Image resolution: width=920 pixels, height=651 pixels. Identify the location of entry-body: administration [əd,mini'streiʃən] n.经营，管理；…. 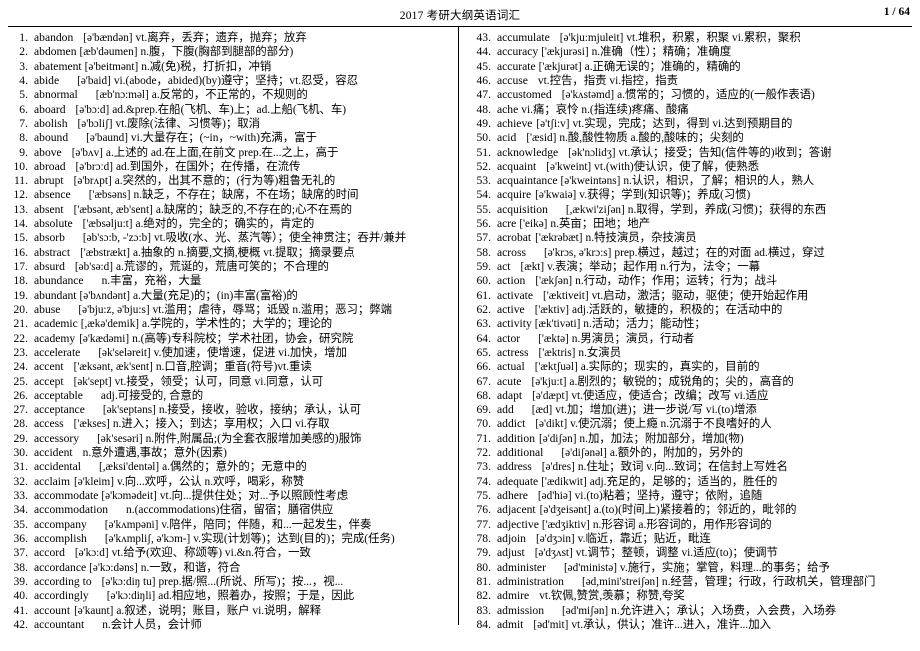
(708, 582).